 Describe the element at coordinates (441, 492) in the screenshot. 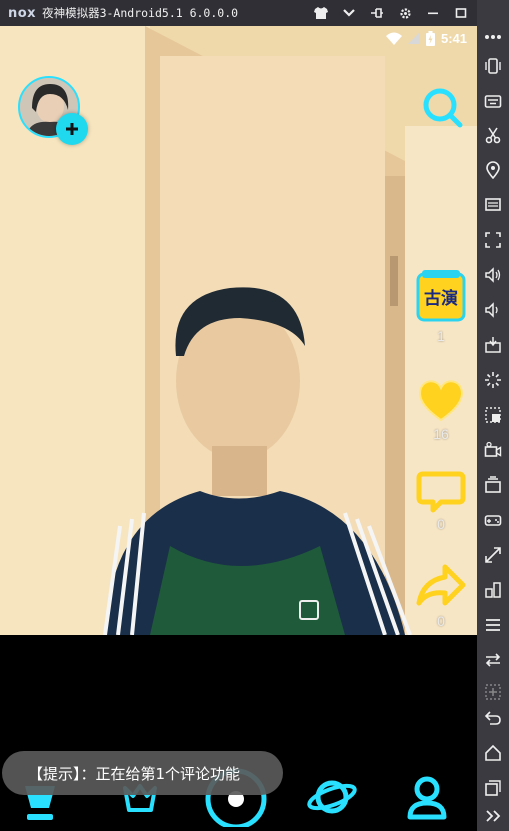

I see `comment-icon` at that location.